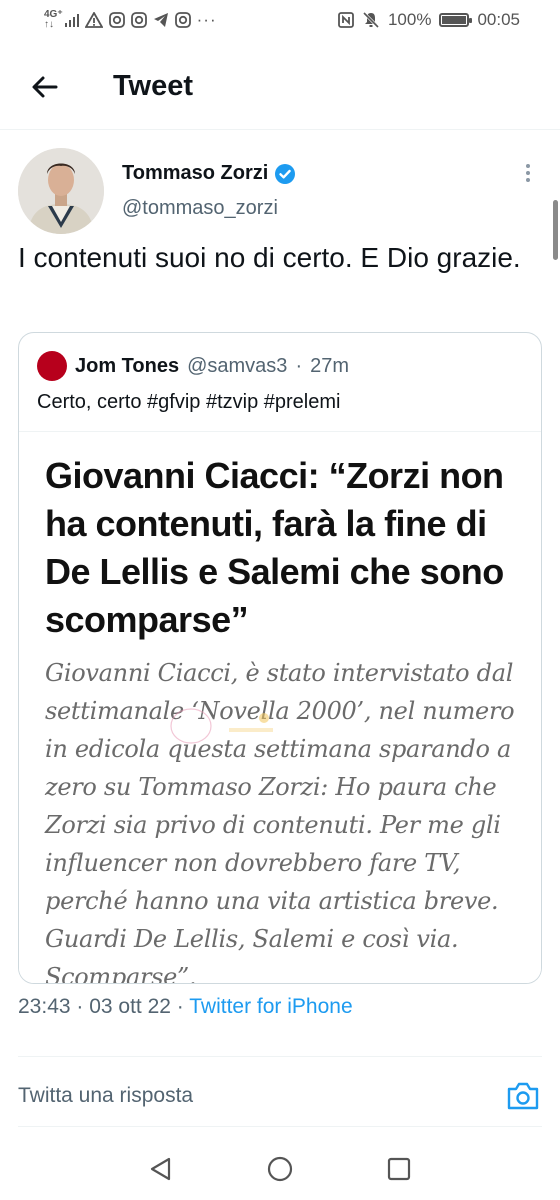  I want to click on quoted-avatar, so click(52, 366).